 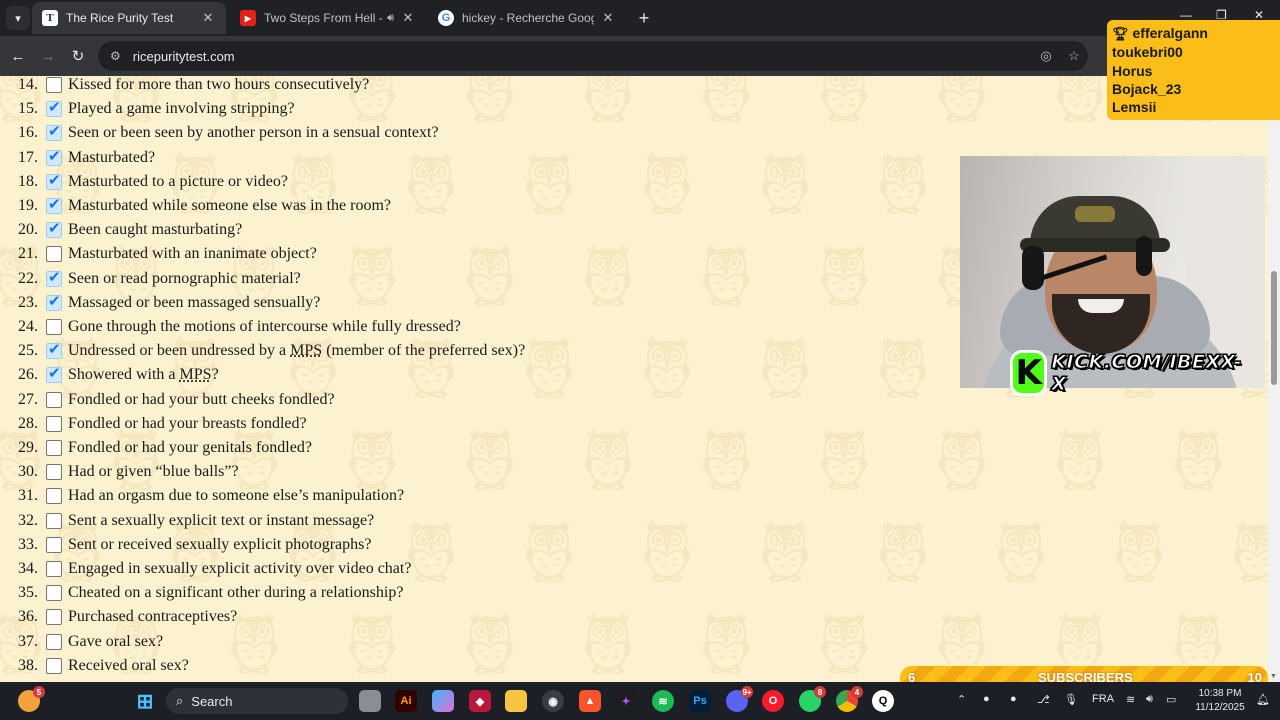 I want to click on question-number: 34., so click(x=28, y=568).